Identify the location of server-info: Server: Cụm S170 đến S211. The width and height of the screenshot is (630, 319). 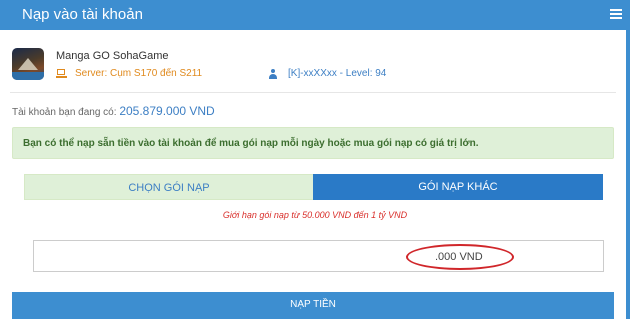
(129, 73).